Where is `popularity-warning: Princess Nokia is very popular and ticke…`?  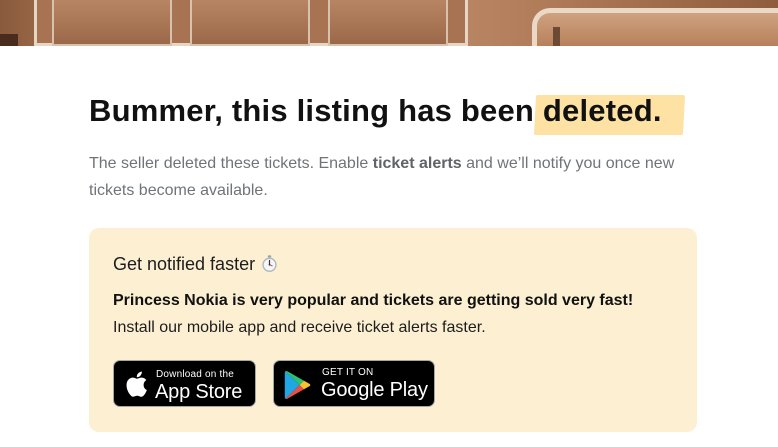 popularity-warning: Princess Nokia is very popular and ticke… is located at coordinates (373, 300).